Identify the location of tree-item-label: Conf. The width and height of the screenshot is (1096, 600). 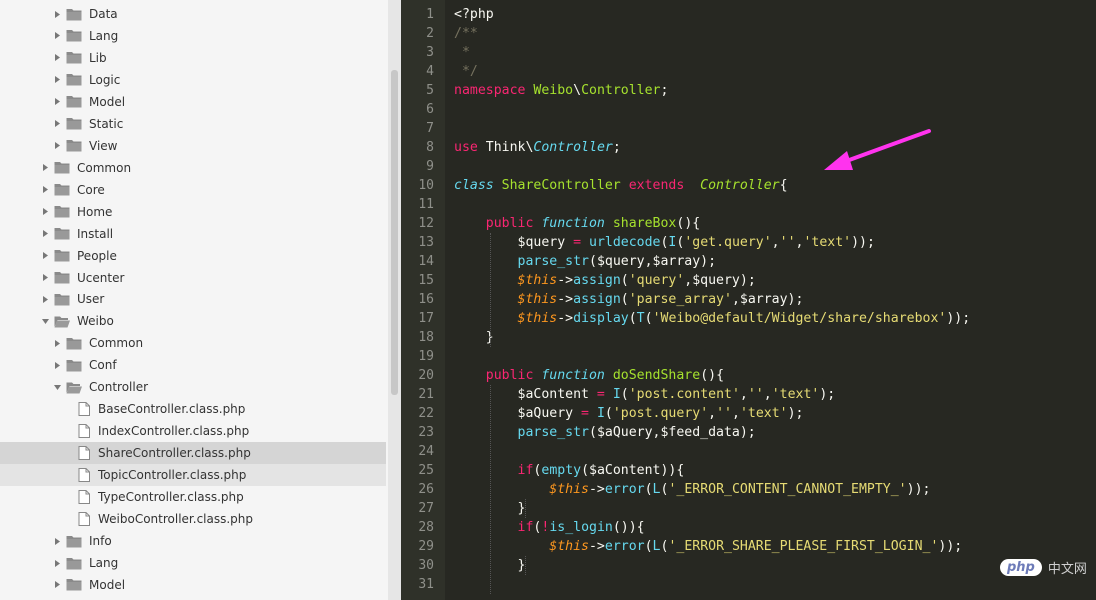
(103, 365).